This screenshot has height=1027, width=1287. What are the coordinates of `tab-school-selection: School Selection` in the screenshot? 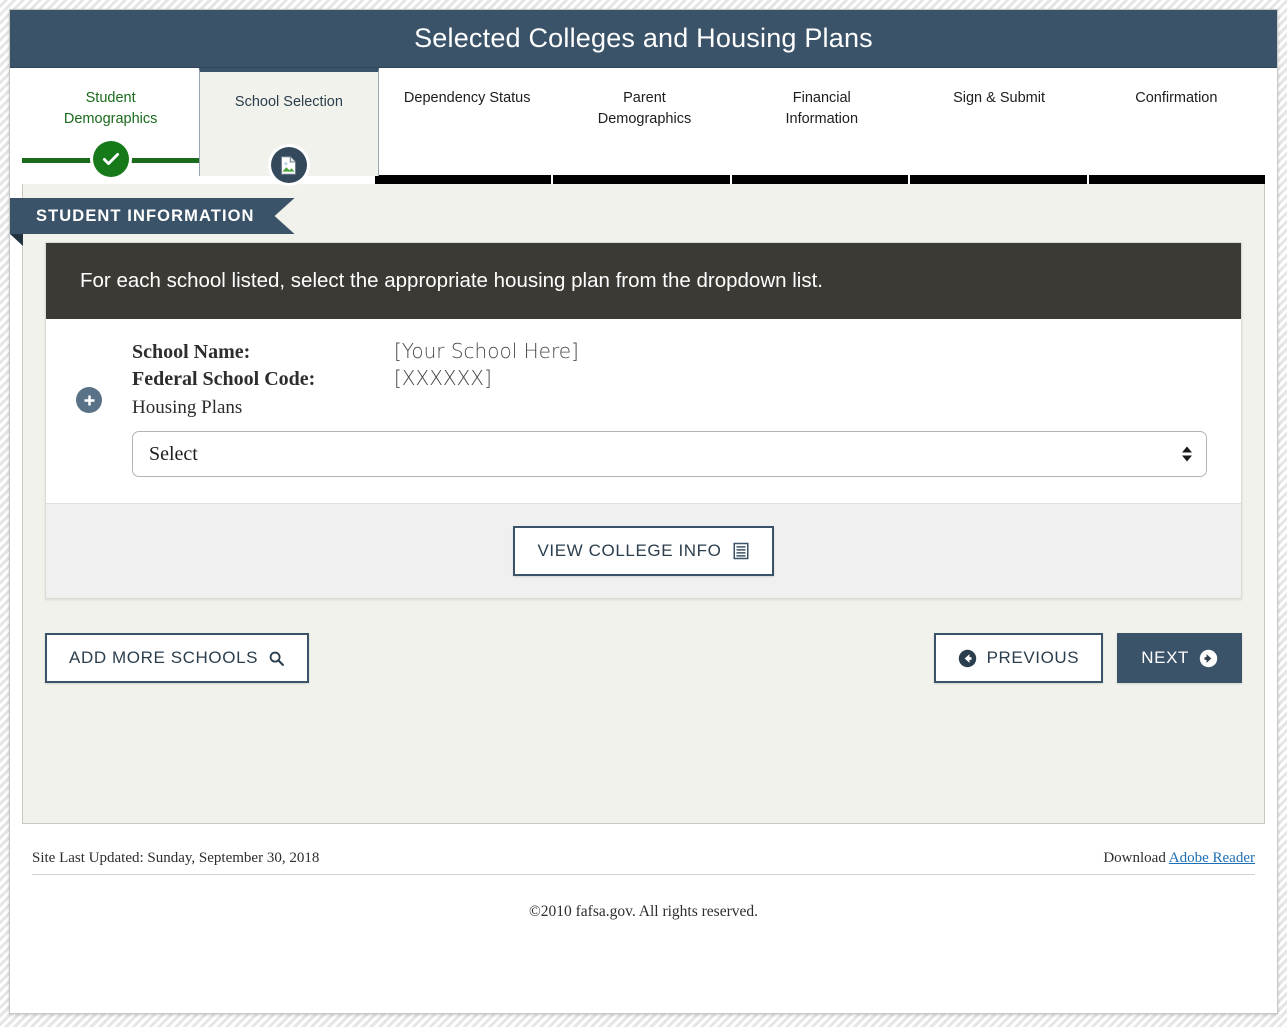 It's located at (289, 125).